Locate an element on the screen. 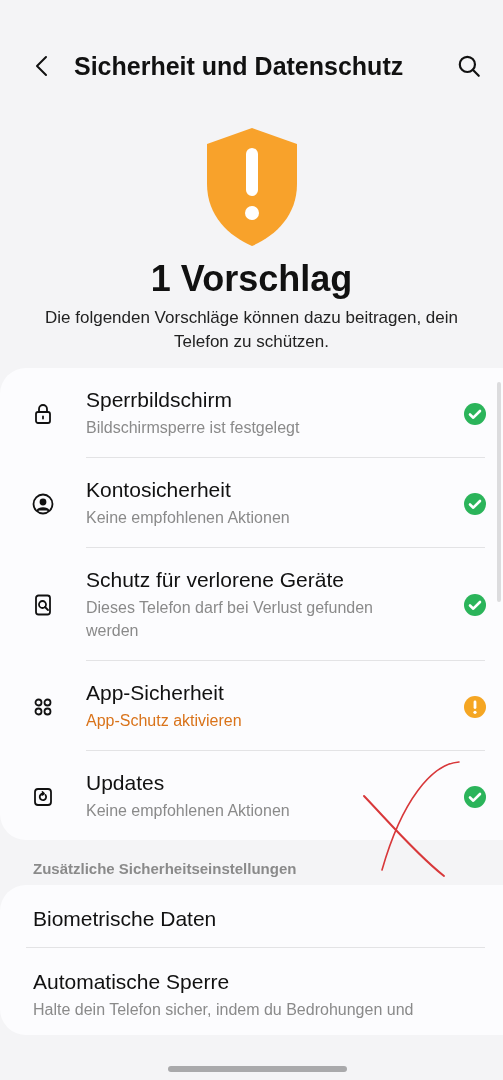  item-title: Sperrbildschirm is located at coordinates (159, 400).